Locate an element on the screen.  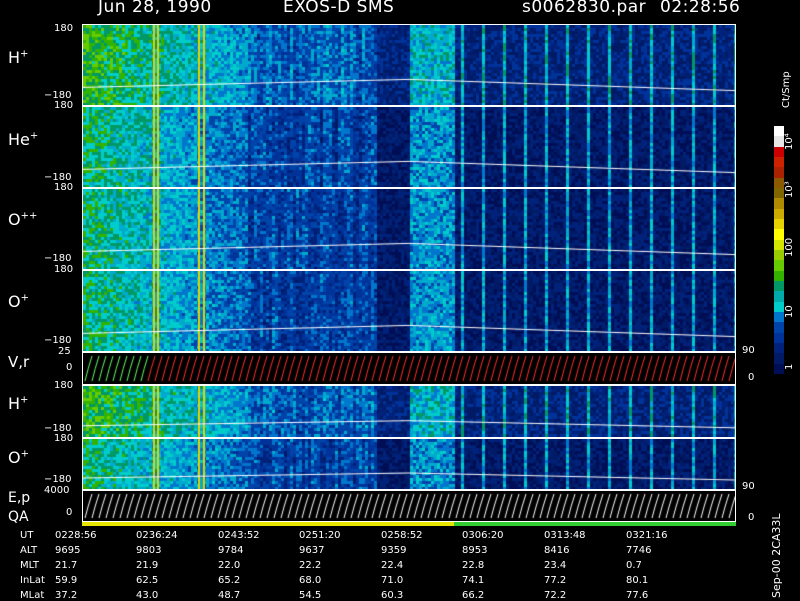
spectrogram-o-plus-plus is located at coordinates (409, 229).